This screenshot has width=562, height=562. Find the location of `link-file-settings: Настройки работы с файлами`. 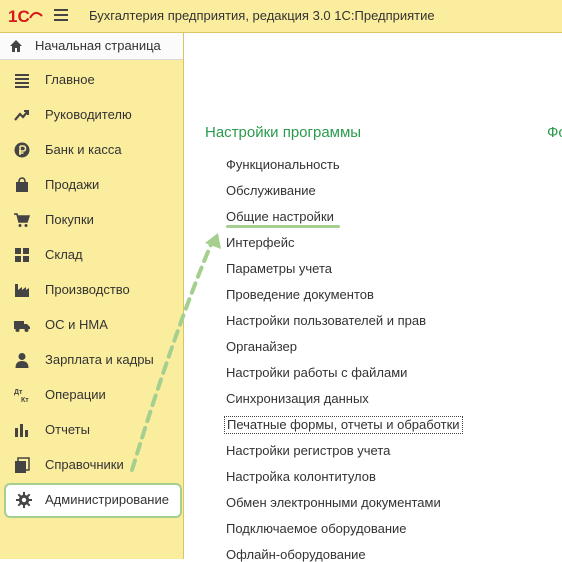

link-file-settings: Настройки работы с файлами is located at coordinates (316, 372).